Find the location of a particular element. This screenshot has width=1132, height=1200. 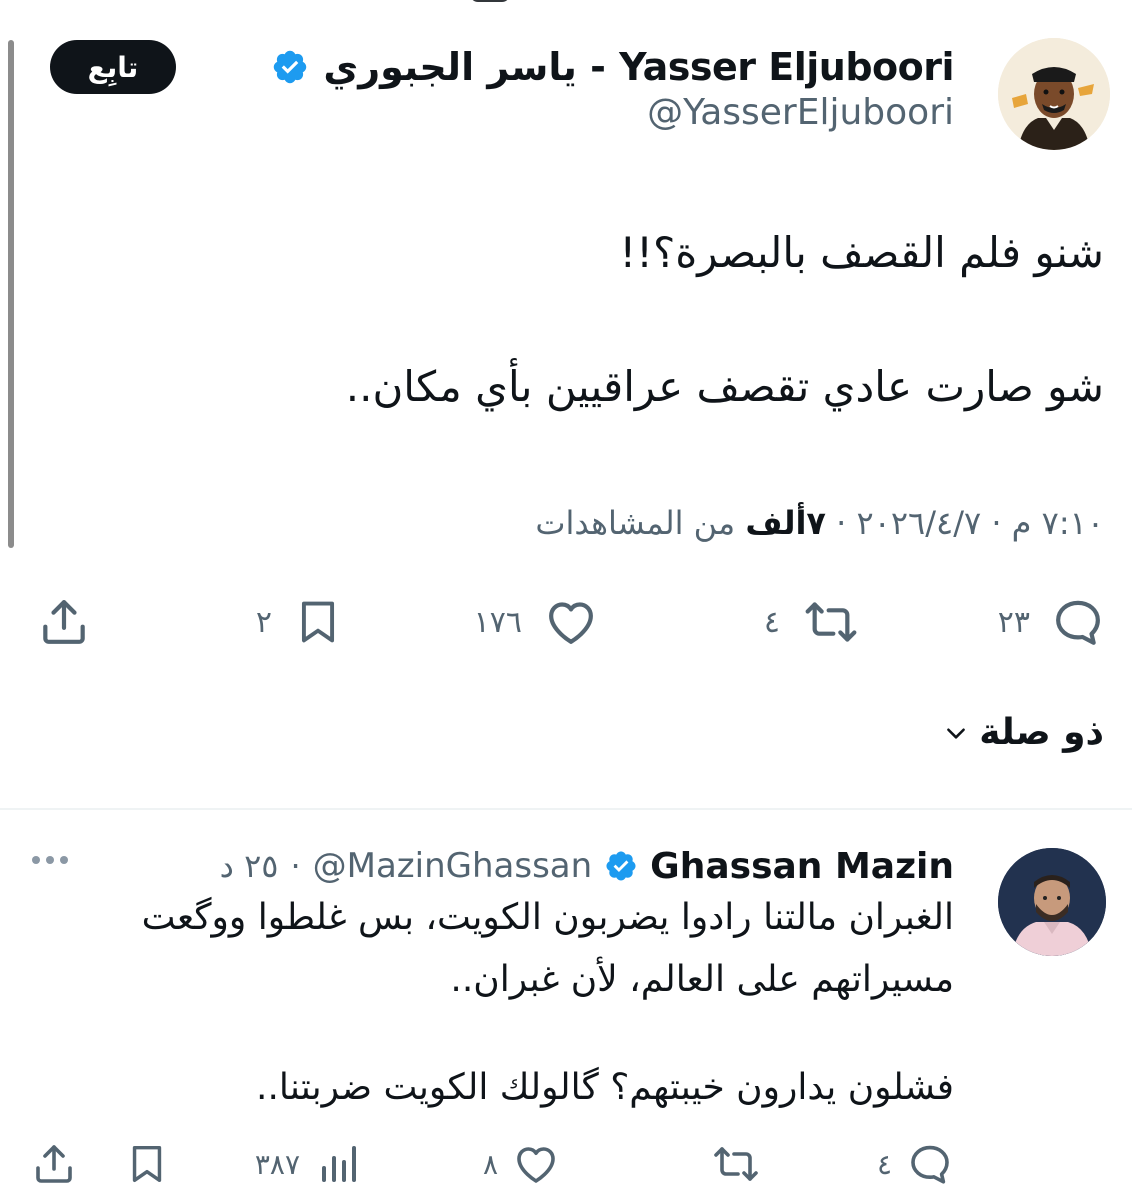

reply-actions: ٤ ٨ ٣٨٧ is located at coordinates (566, 1167).